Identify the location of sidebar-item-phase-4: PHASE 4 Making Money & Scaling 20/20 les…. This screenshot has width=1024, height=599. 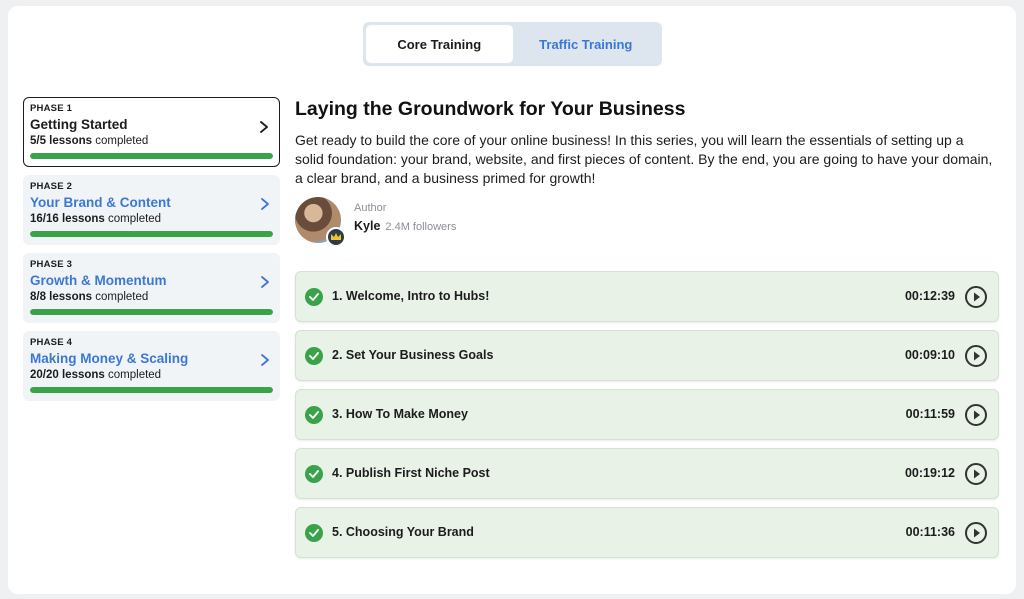
(151, 366).